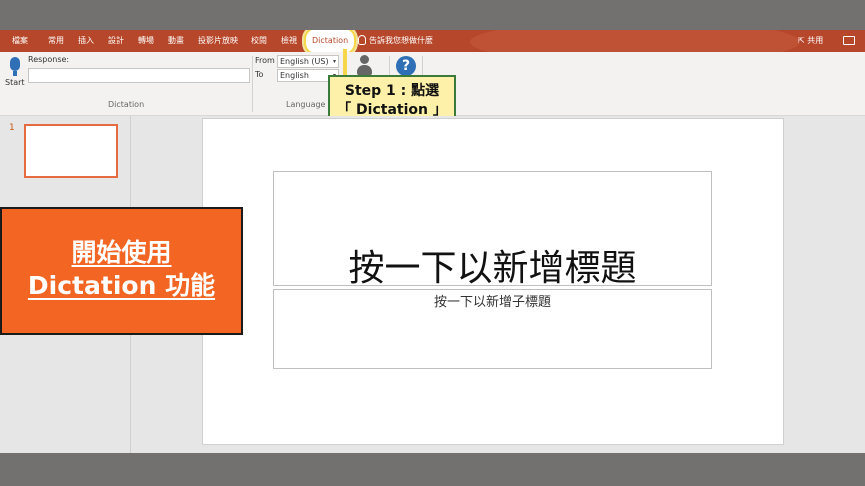  What do you see at coordinates (330, 41) in the screenshot?
I see `tab-dictation: Dictation` at bounding box center [330, 41].